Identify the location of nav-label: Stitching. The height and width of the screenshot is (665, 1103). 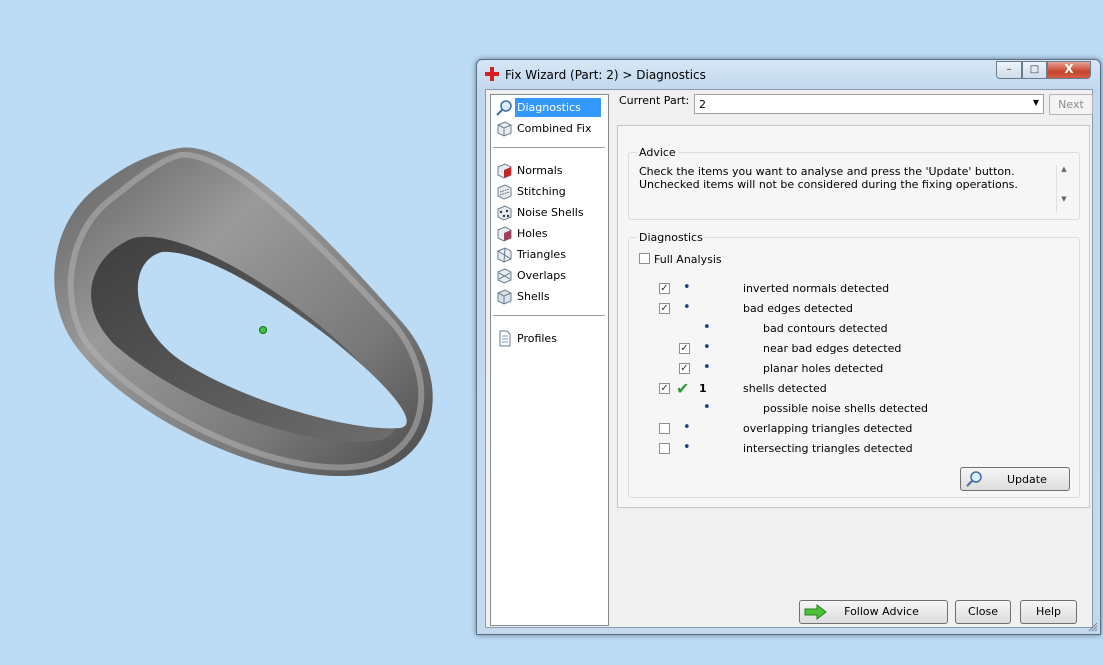
(541, 191).